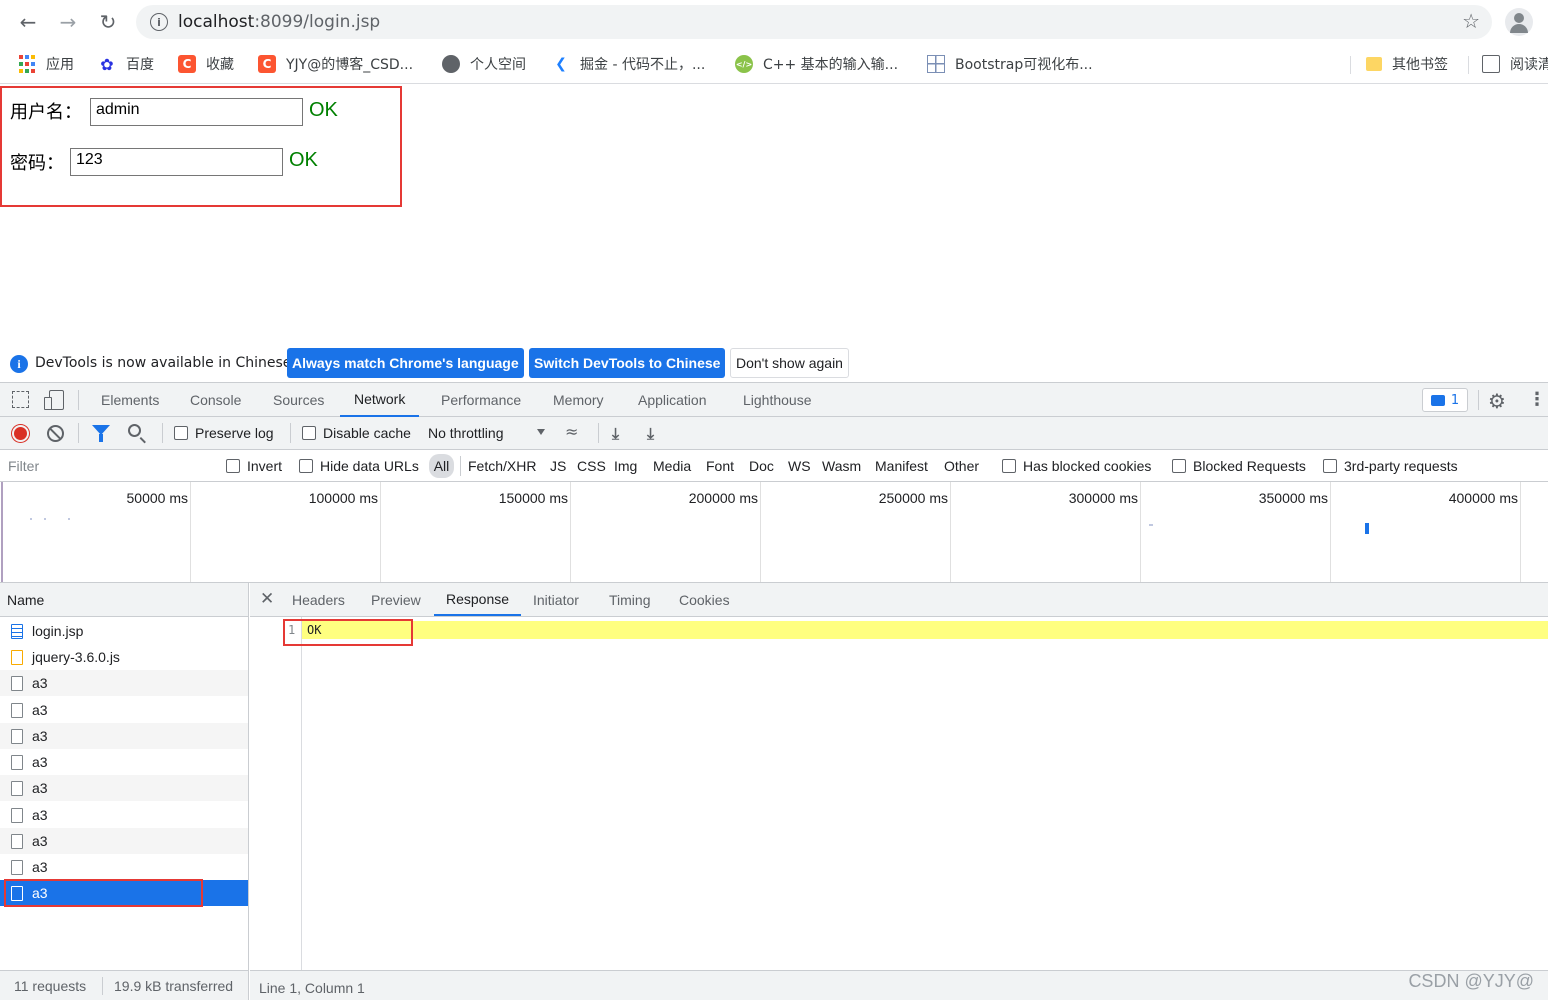 This screenshot has width=1548, height=1000. What do you see at coordinates (451, 64) in the screenshot?
I see `globe-icon` at bounding box center [451, 64].